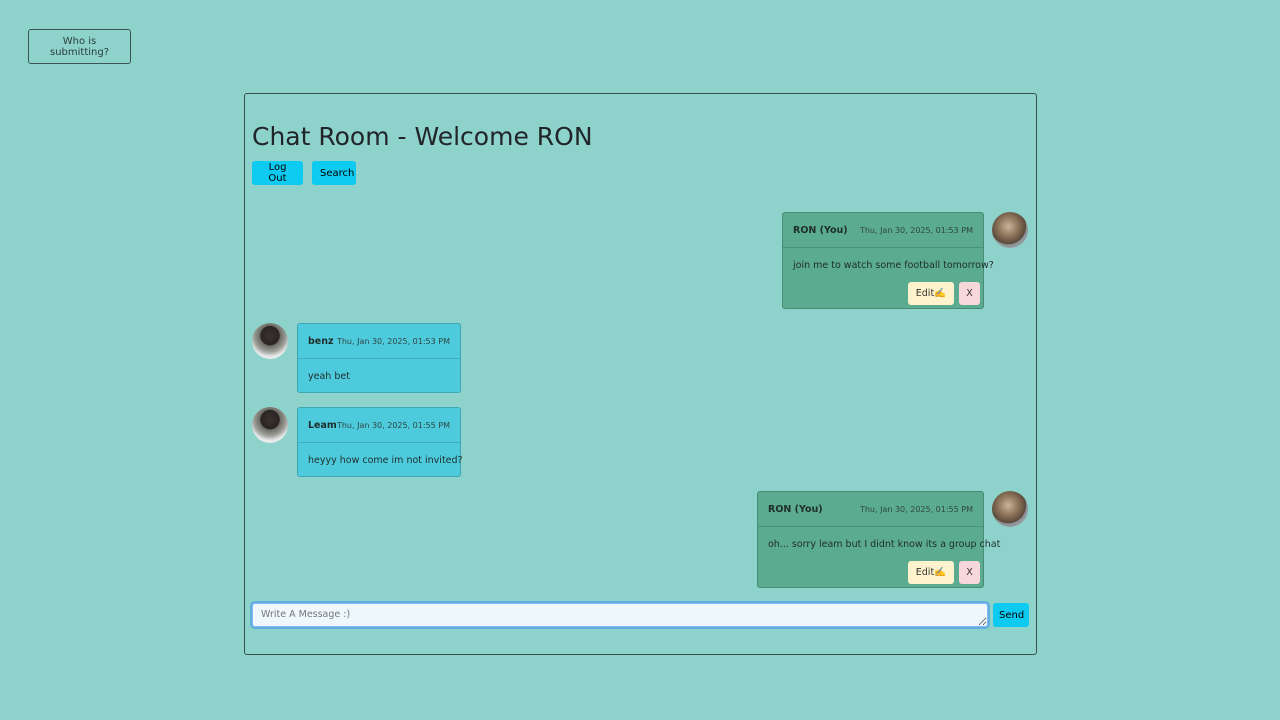  I want to click on send-button: Send, so click(1011, 615).